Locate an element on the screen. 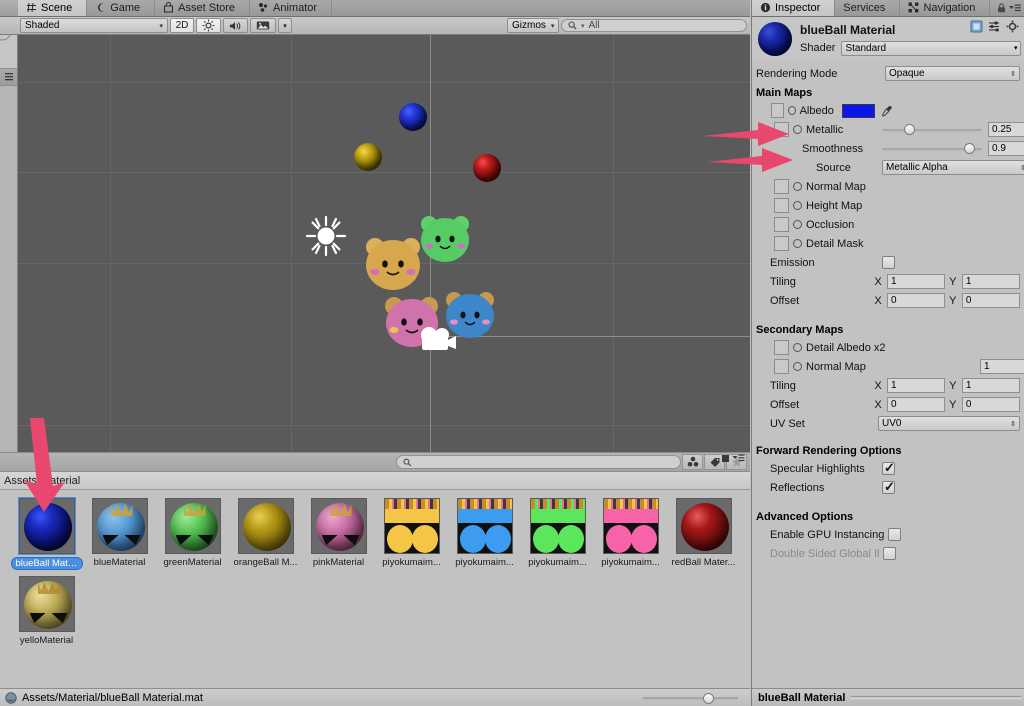 The image size is (1024, 706). gizmos-dropdown: Gizmos ▾ is located at coordinates (533, 25).